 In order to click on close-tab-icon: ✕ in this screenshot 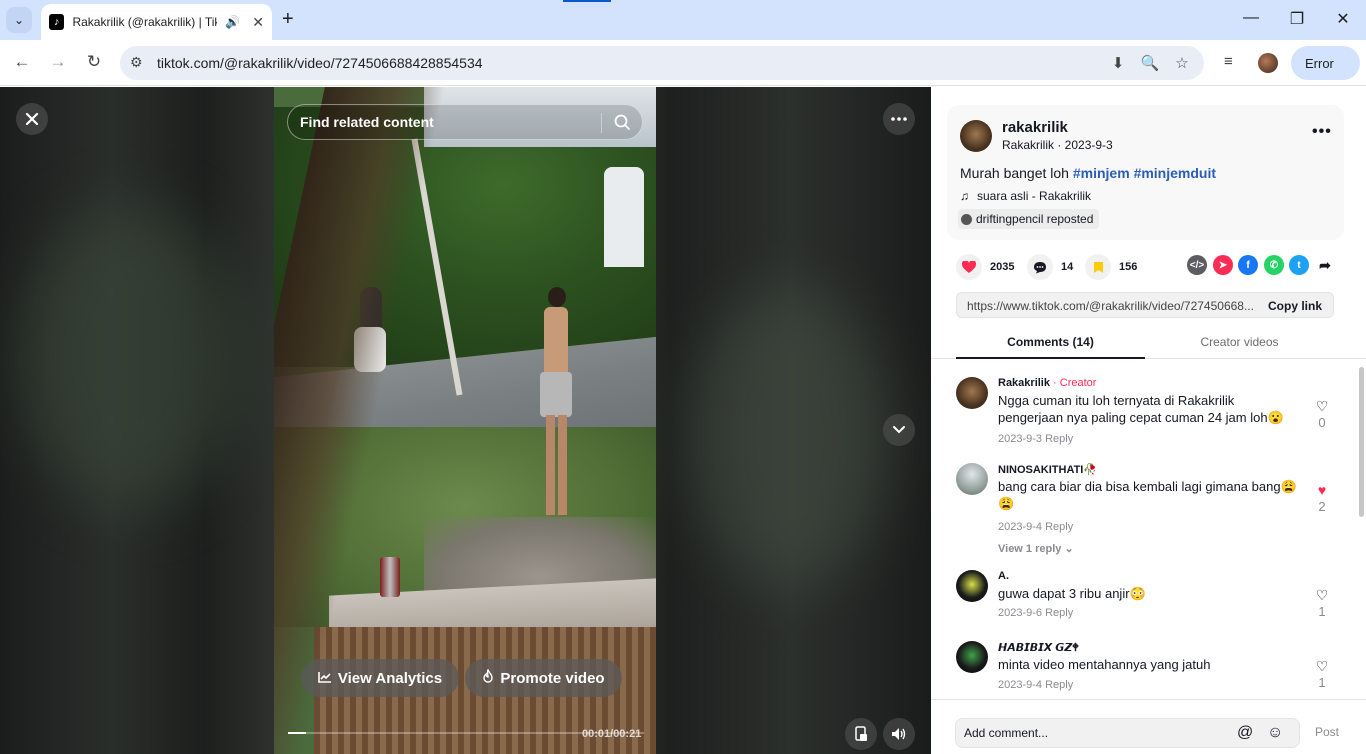, I will do `click(258, 22)`.